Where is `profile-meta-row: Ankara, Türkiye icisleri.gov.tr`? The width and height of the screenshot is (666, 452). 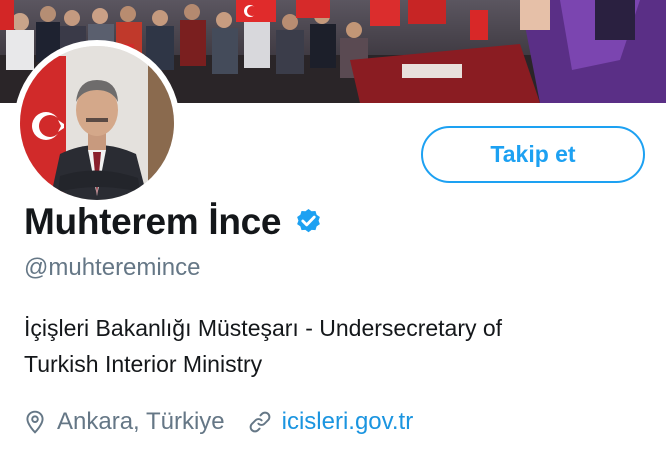
profile-meta-row: Ankara, Türkiye icisleri.gov.tr is located at coordinates (217, 422).